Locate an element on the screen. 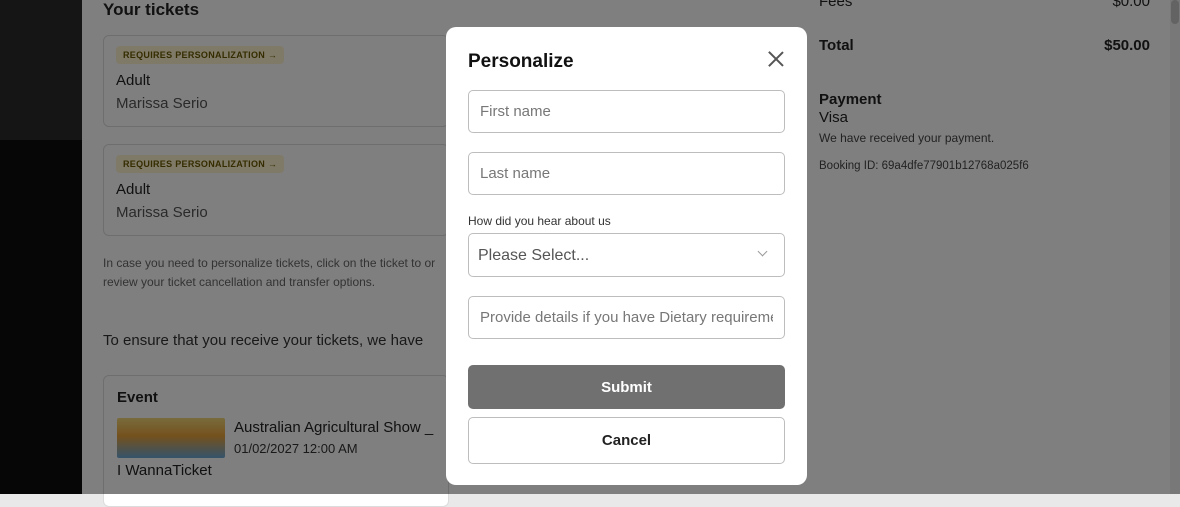 The width and height of the screenshot is (1180, 507). close-icon is located at coordinates (776, 59).